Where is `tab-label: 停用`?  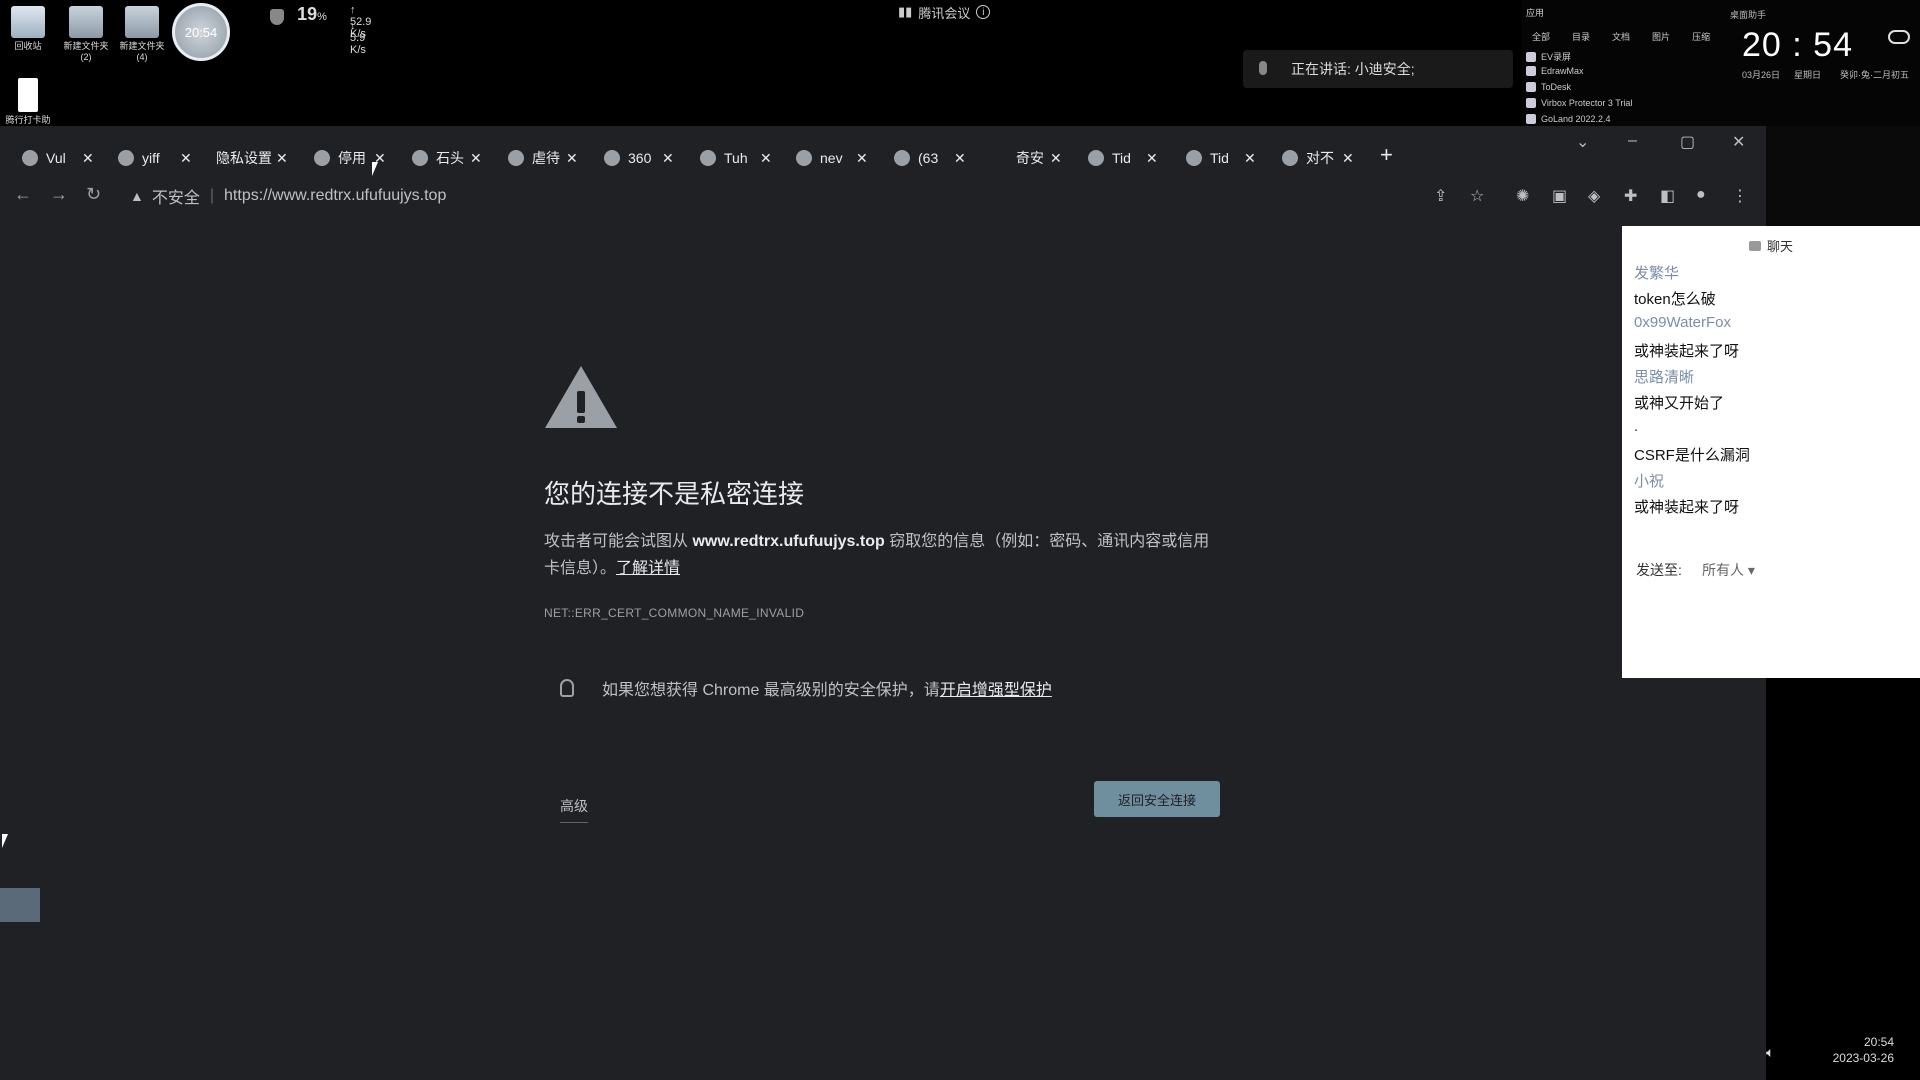 tab-label: 停用 is located at coordinates (352, 158).